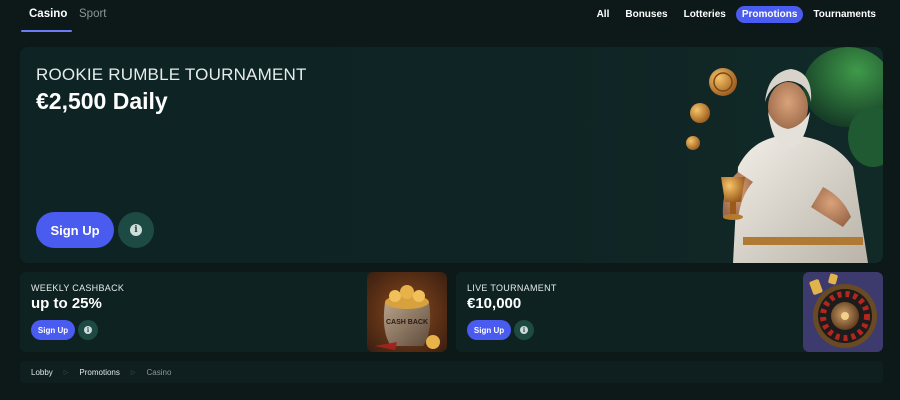 This screenshot has width=900, height=400. I want to click on card-title: up to 25%, so click(66, 303).